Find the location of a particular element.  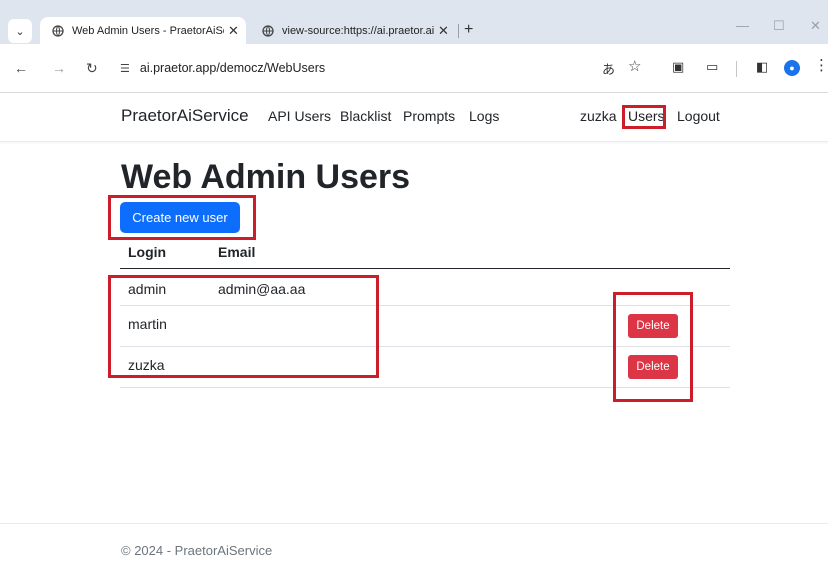

close-window-icon: ✕ is located at coordinates (815, 26).